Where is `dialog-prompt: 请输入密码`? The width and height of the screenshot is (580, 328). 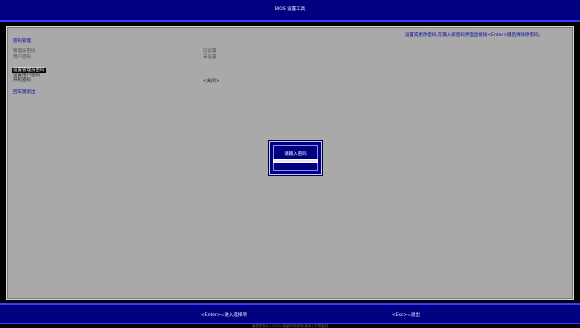
dialog-prompt: 请输入密码 is located at coordinates (295, 154).